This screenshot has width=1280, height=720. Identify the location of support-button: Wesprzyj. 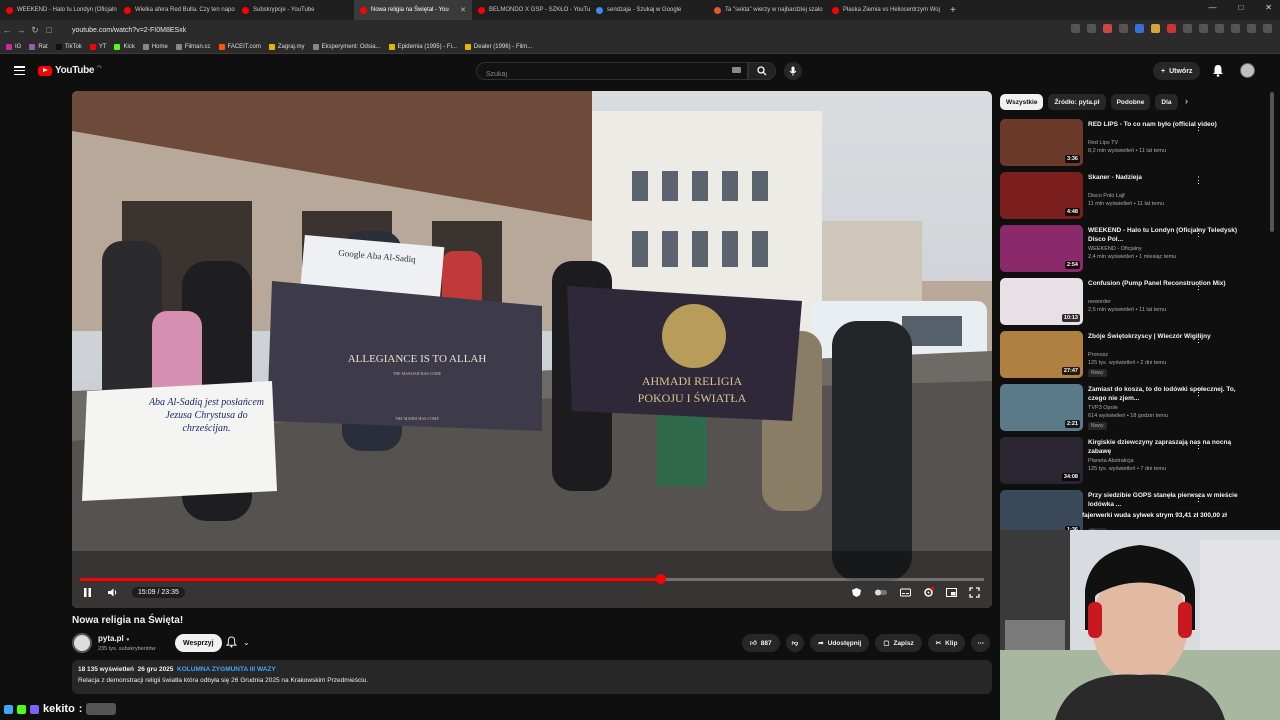
(198, 643).